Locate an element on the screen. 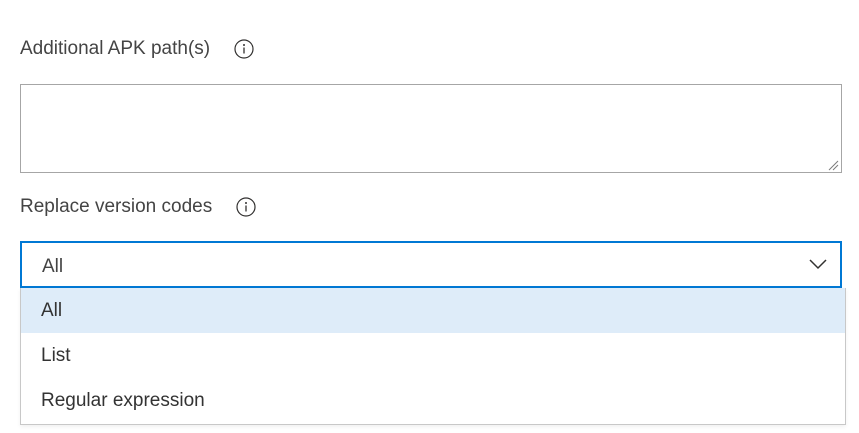 Image resolution: width=859 pixels, height=433 pixels. chevron-down-icon is located at coordinates (818, 264).